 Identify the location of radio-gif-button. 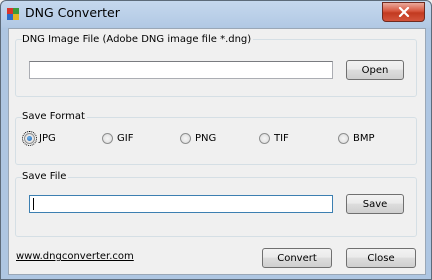
(107, 138).